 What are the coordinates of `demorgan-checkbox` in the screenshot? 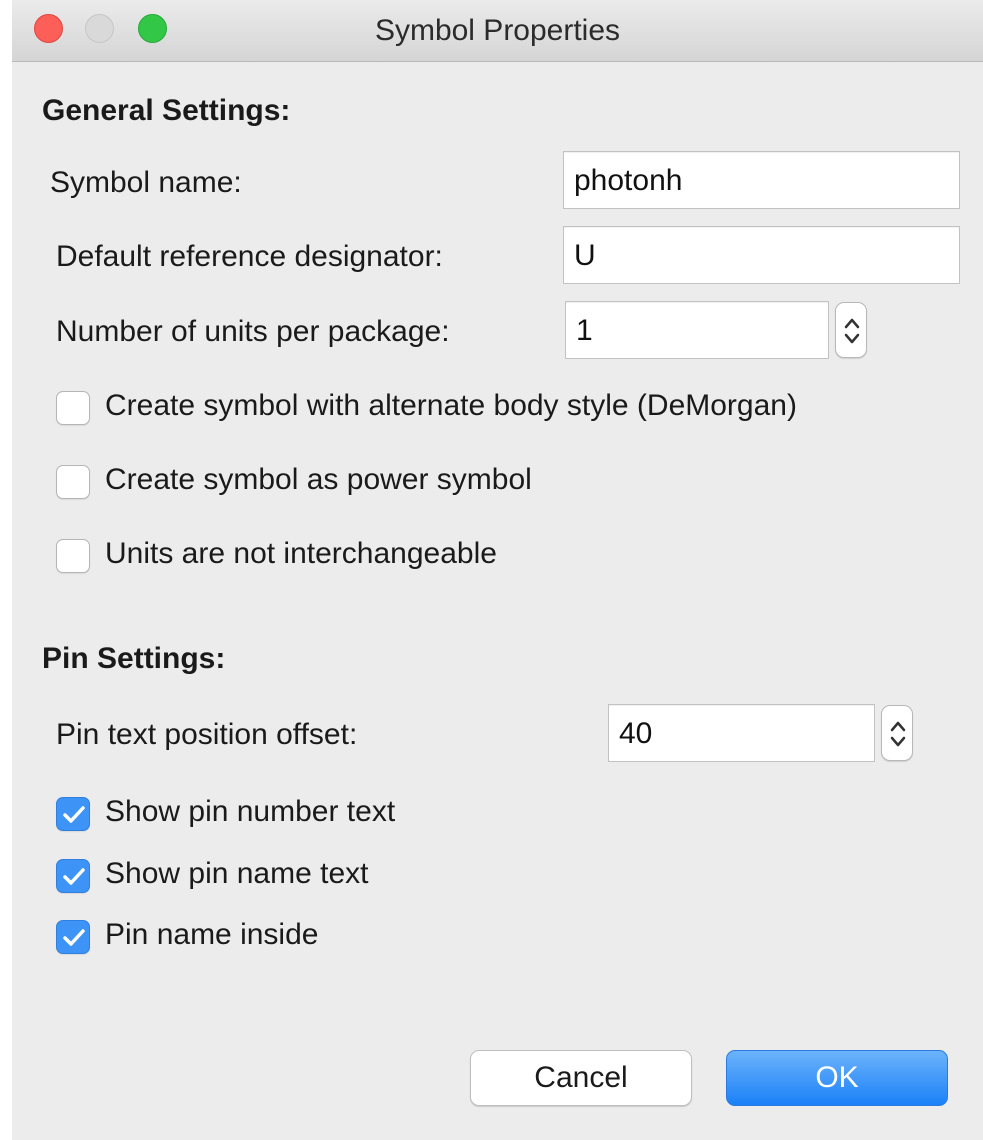 It's located at (73, 408).